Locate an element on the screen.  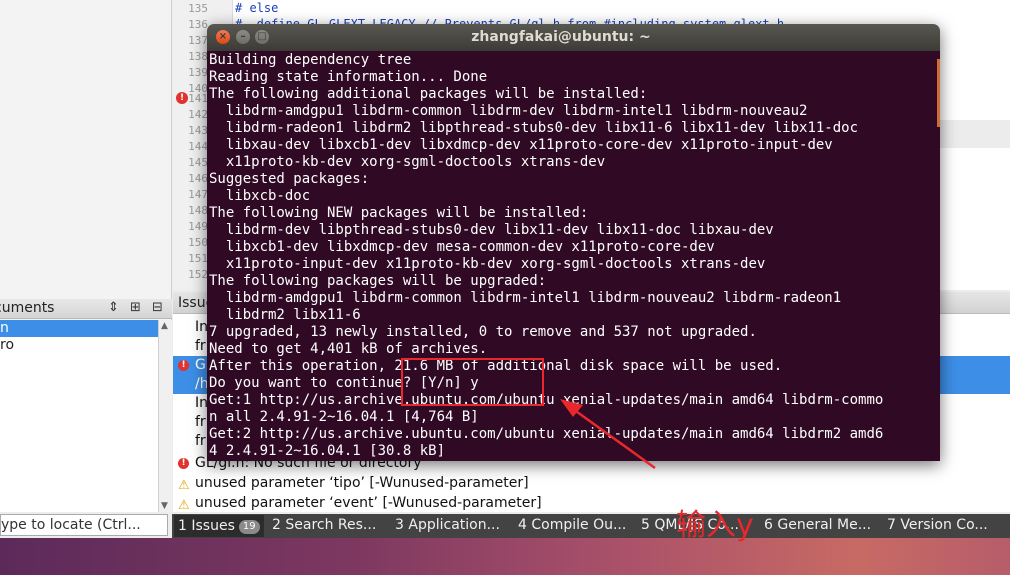
scroll-up-icon: ▲ is located at coordinates (164, 326).